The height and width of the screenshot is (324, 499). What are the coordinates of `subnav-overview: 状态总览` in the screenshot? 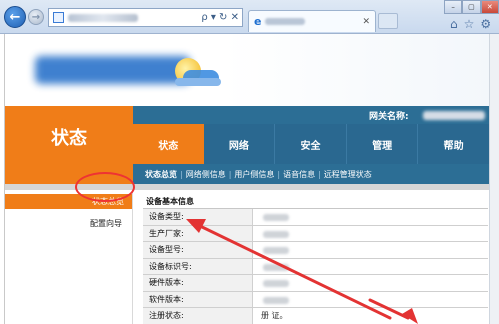 It's located at (161, 174).